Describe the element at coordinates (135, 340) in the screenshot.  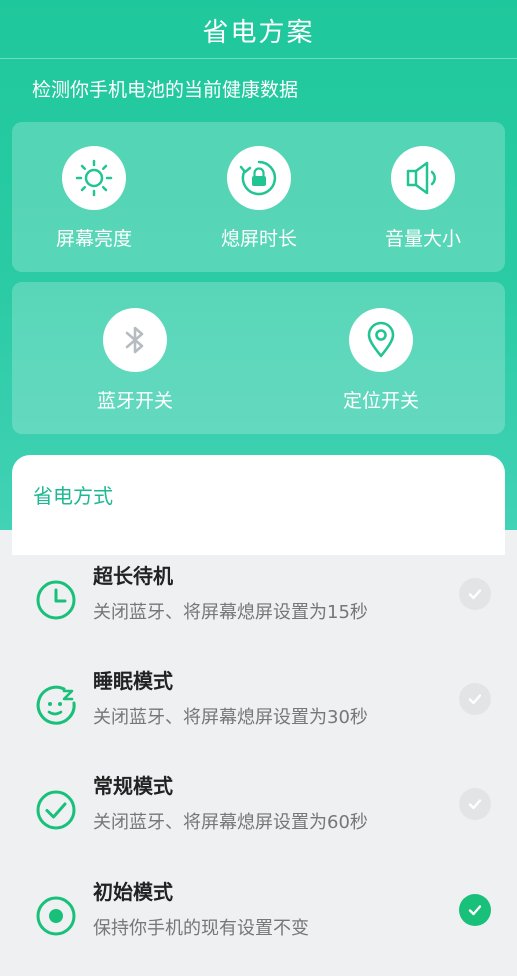
I see `bluetooth-icon` at that location.